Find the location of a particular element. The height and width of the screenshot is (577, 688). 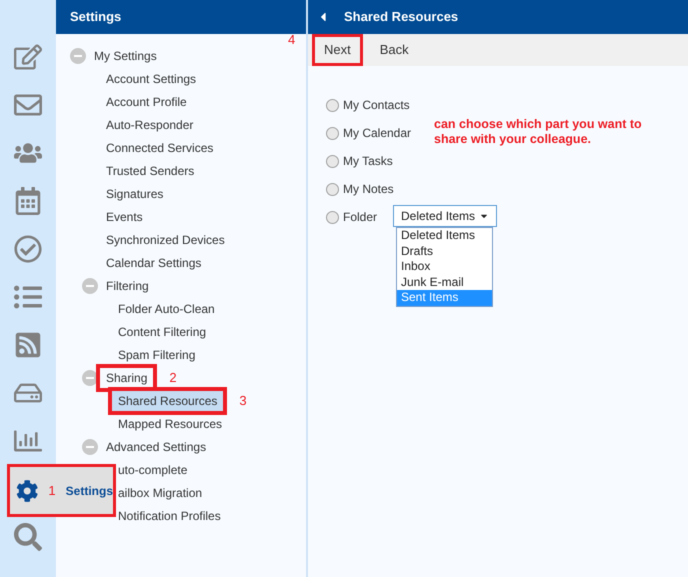

tree-item: My Settings is located at coordinates (125, 55).